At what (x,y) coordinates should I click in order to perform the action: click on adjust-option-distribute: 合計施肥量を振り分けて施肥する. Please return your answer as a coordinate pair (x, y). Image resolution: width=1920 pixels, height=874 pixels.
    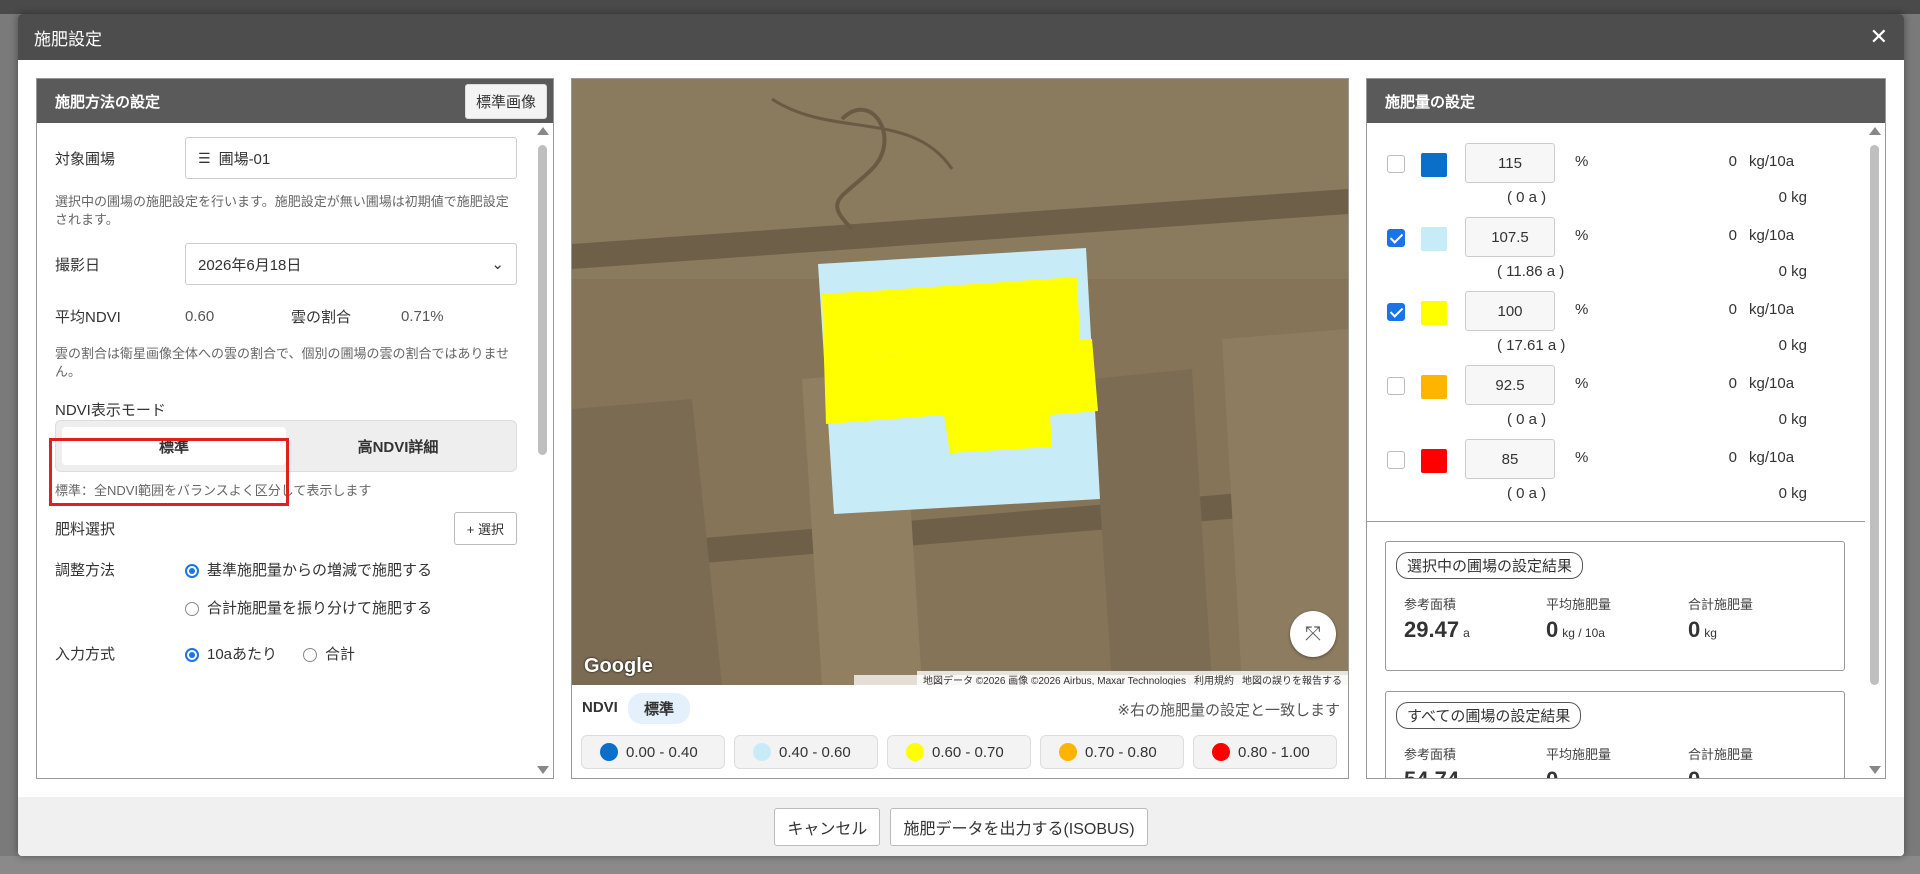
    Looking at the image, I should click on (308, 609).